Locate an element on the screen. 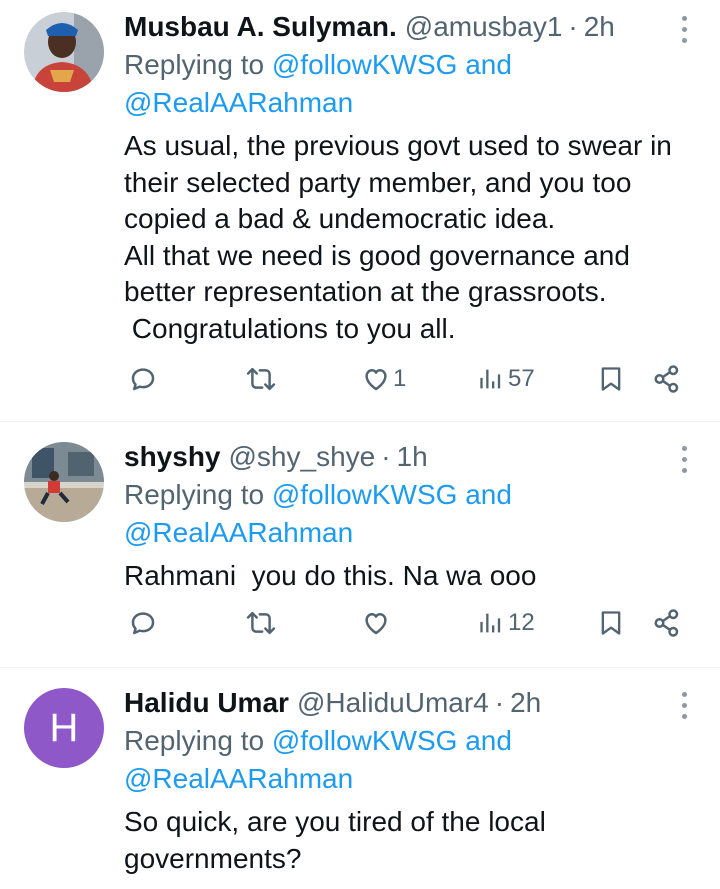 Image resolution: width=720 pixels, height=889 pixels. tweet-header: Halidu Umar @HaliduUmar4 · 2h is located at coordinates (415, 703).